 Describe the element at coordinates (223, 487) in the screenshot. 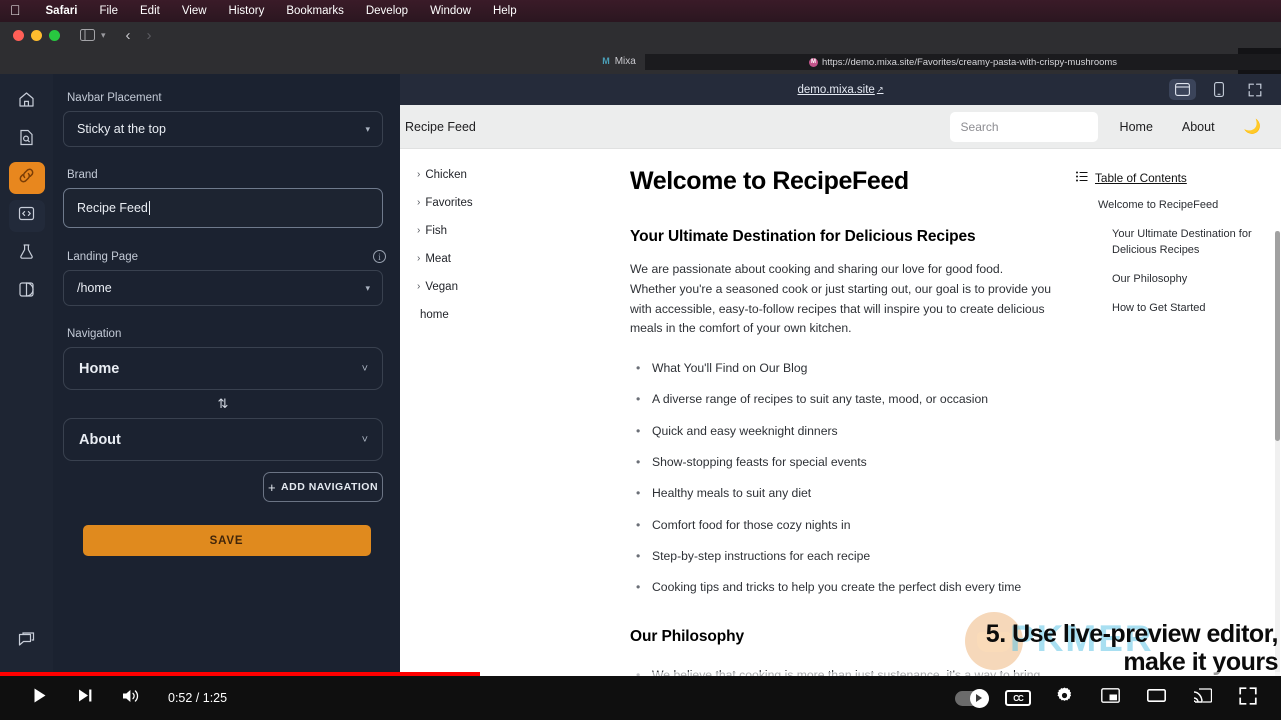

I see `add-navigation-row: + ADD NAVIGATION` at that location.